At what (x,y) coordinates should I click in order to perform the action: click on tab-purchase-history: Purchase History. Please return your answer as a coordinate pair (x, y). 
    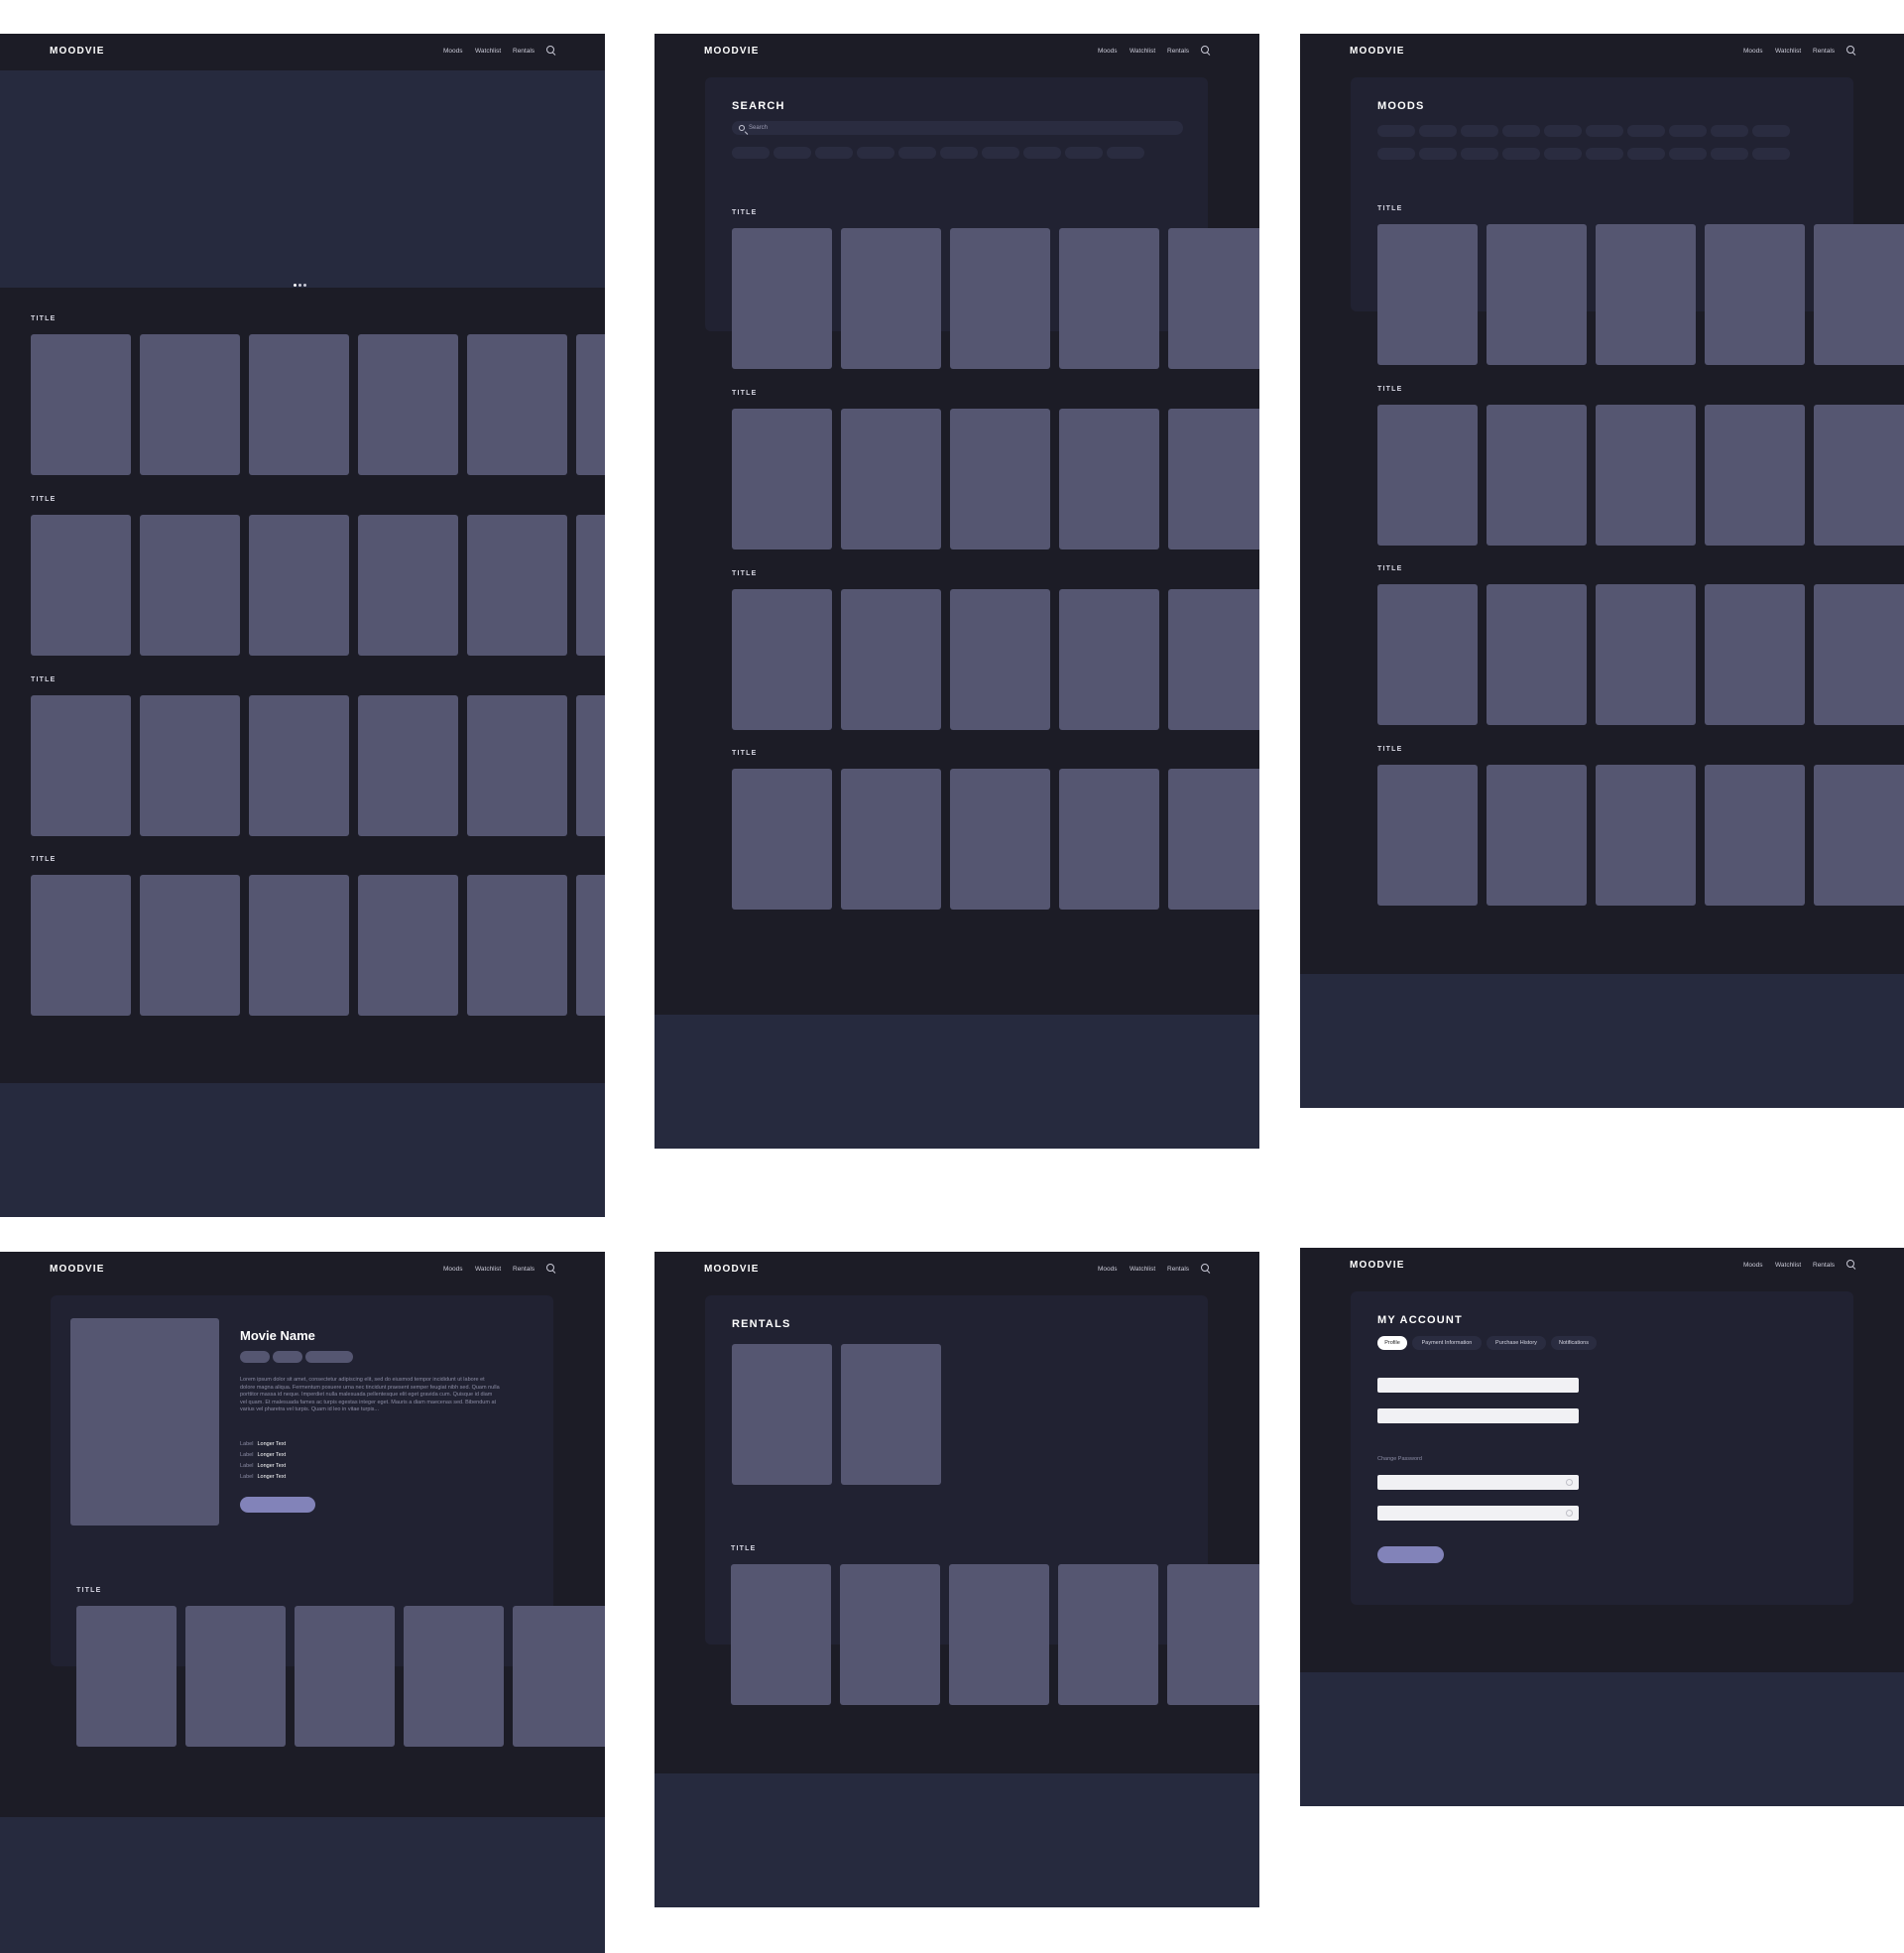
    Looking at the image, I should click on (1516, 1343).